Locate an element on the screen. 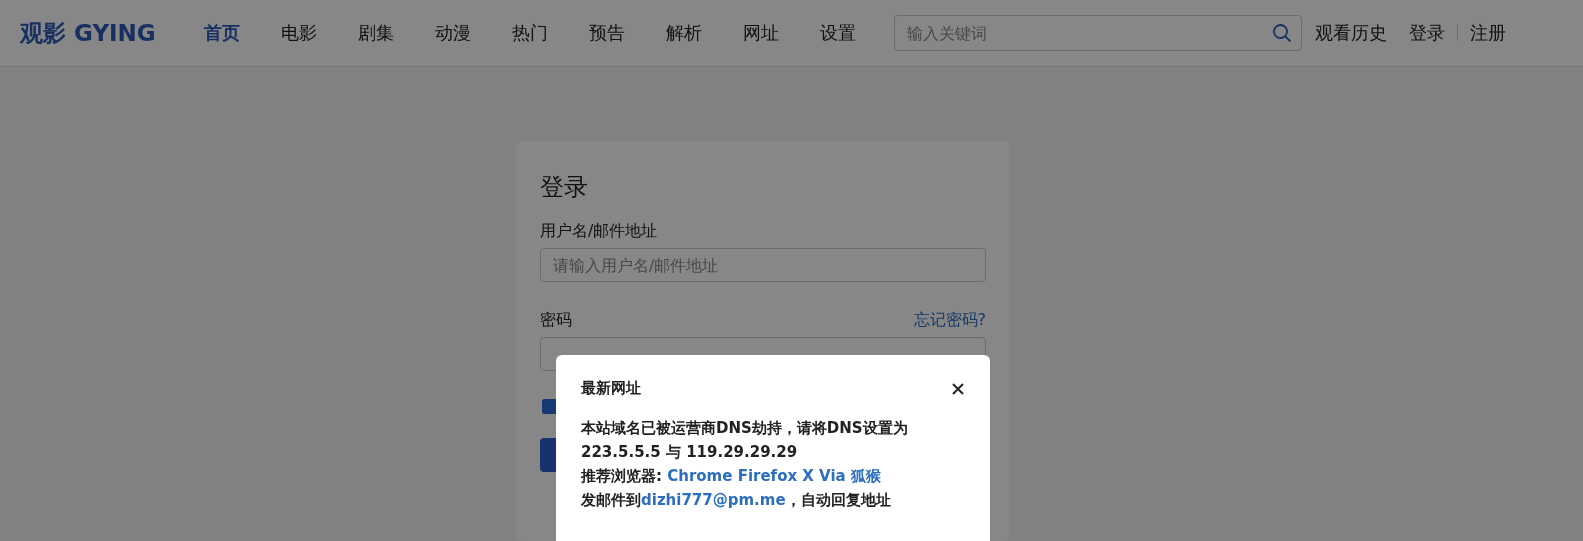 This screenshot has width=1583, height=541. login-link: 登录 is located at coordinates (1426, 33).